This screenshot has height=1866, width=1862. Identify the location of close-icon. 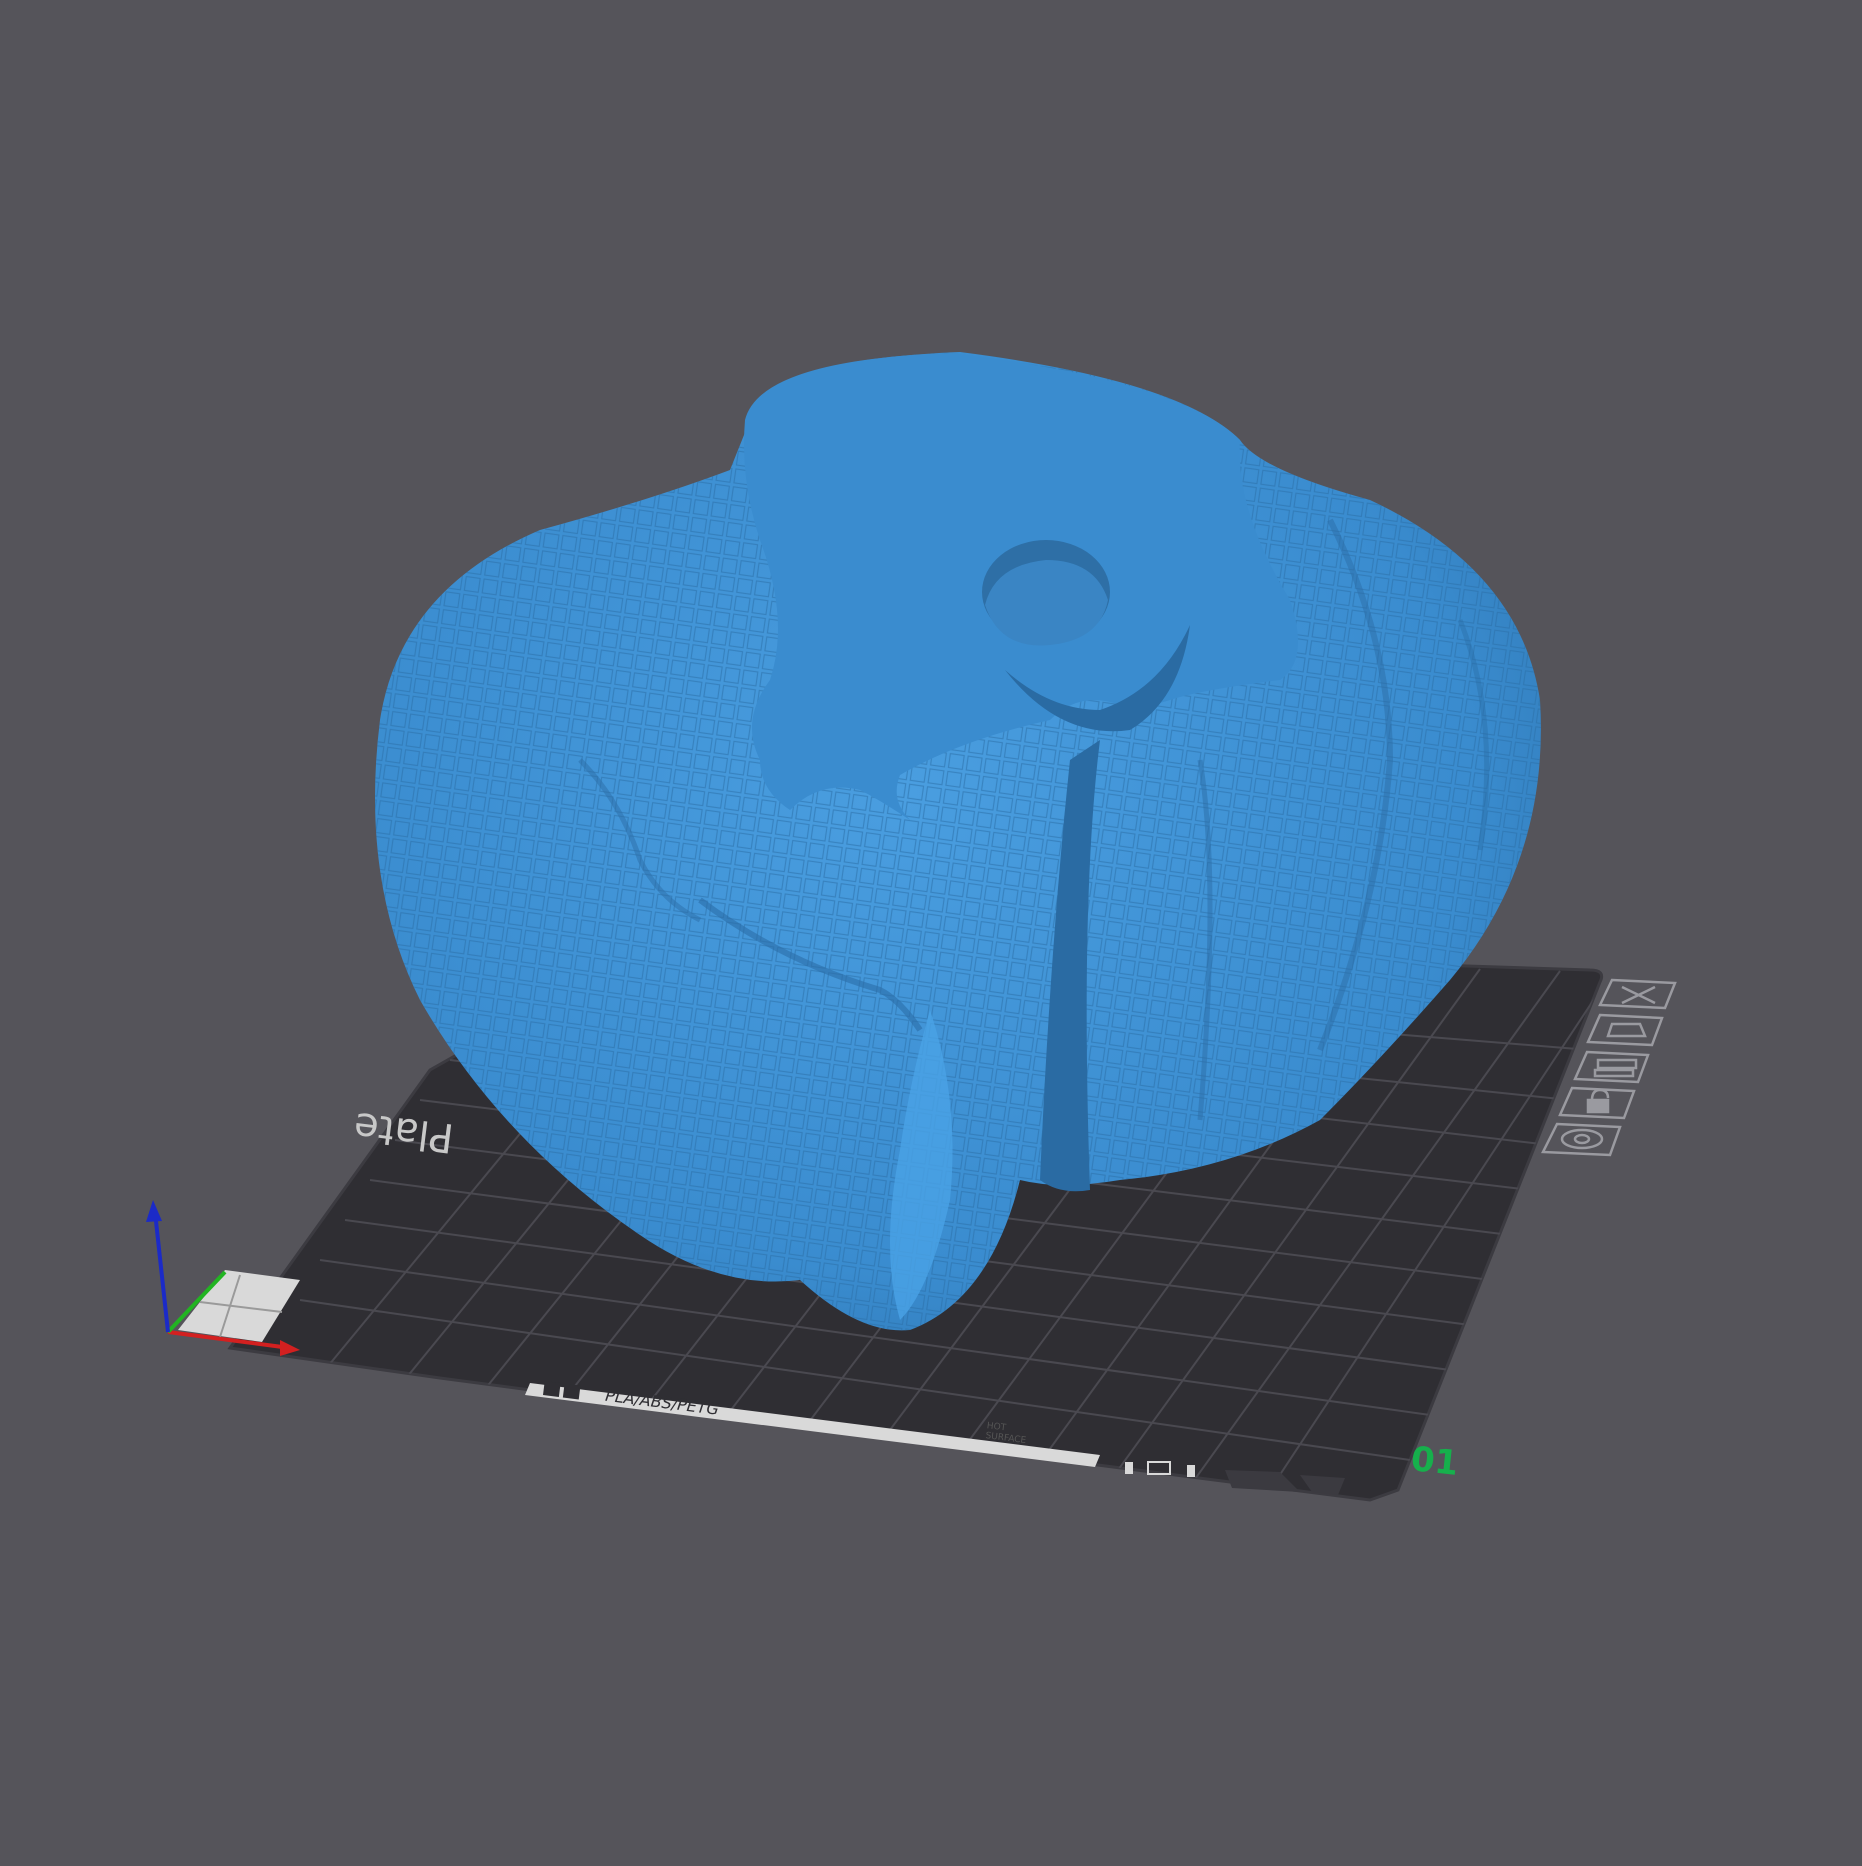
(1637, 994).